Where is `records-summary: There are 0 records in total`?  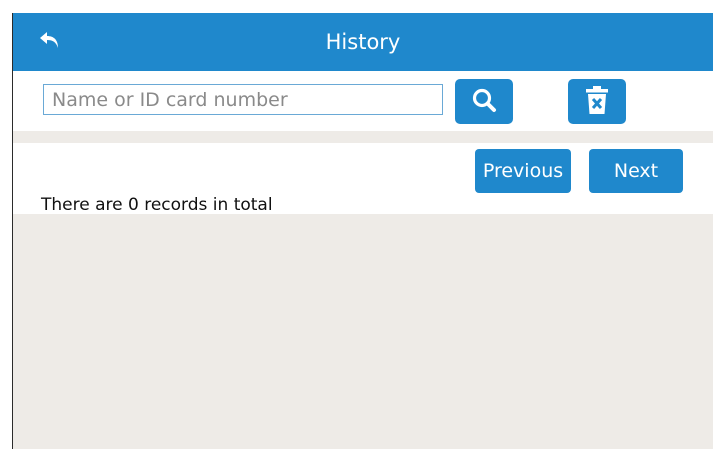 records-summary: There are 0 records in total is located at coordinates (157, 205).